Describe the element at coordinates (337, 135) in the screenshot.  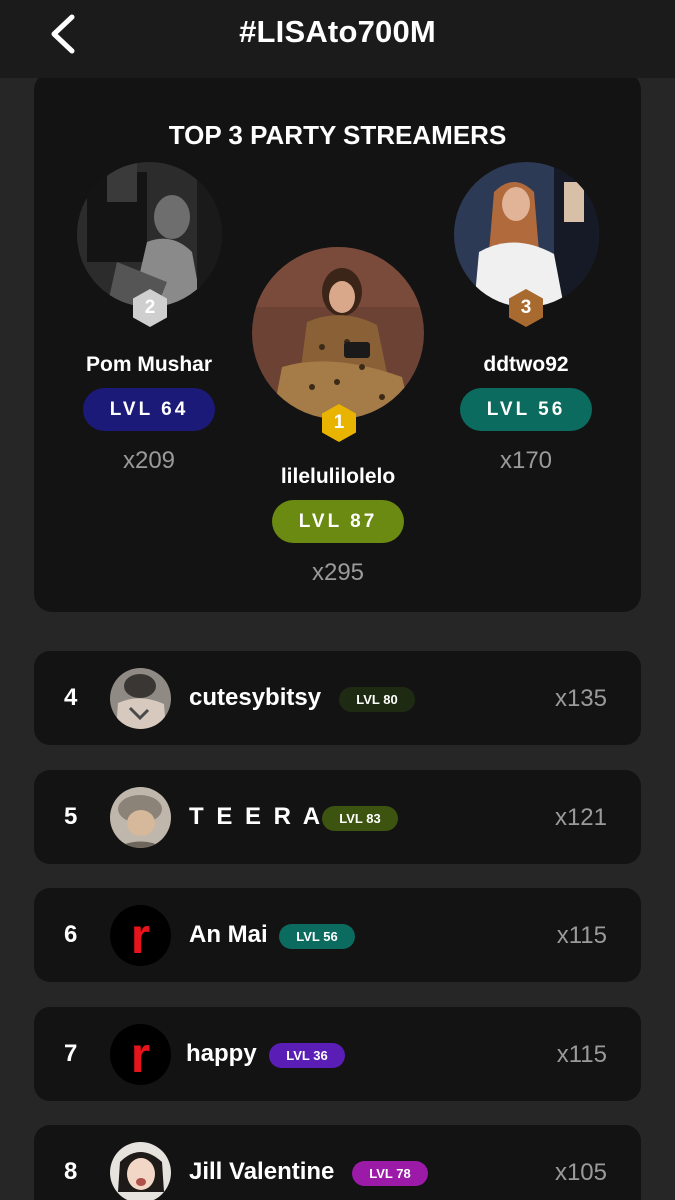
I see `top-three-title: TOP 3 PARTY STREAMERS` at that location.